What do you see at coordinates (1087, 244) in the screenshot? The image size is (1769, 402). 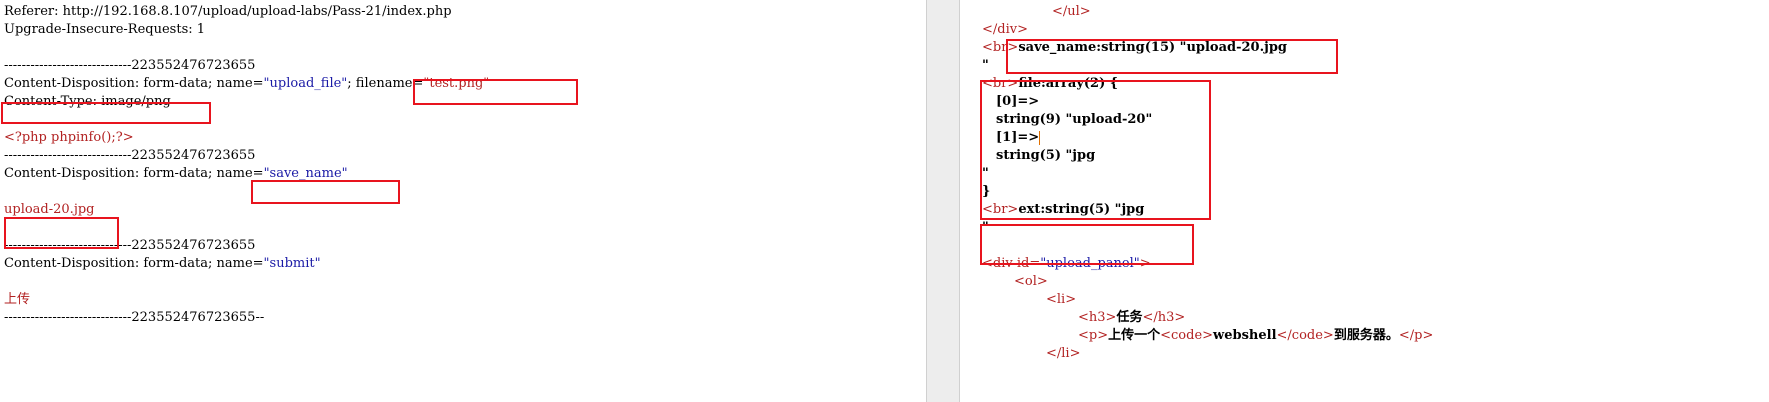 I see `highlight-box-ext-dump` at bounding box center [1087, 244].